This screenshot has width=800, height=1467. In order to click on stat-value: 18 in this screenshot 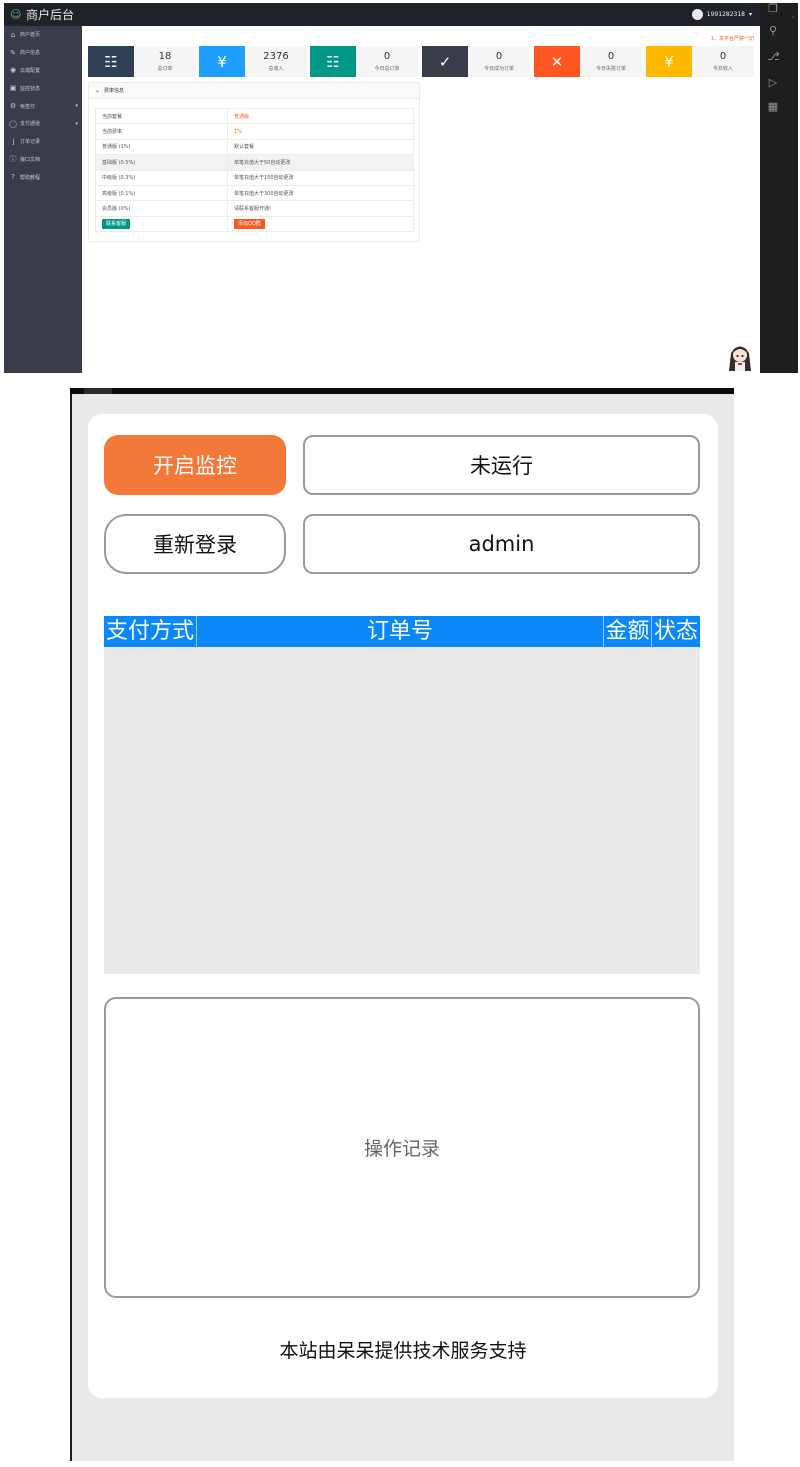, I will do `click(165, 56)`.